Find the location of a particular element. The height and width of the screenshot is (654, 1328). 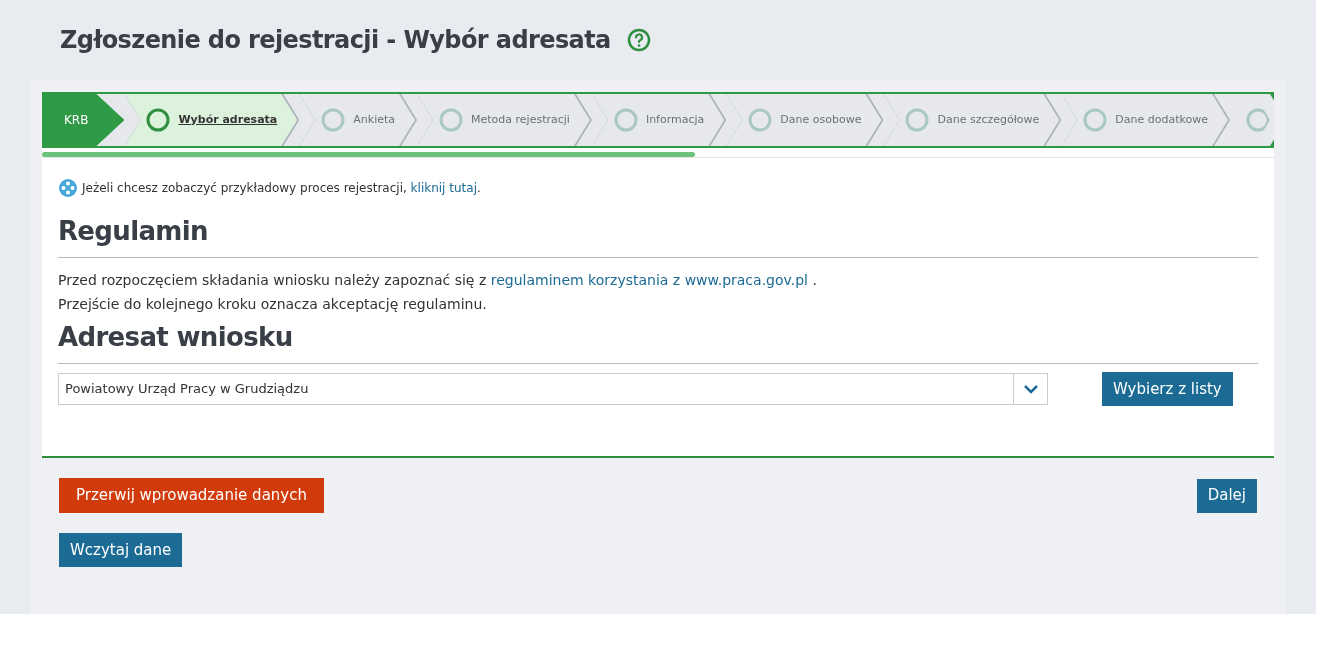

step-tab: Dane szczegółowe is located at coordinates (971, 120).